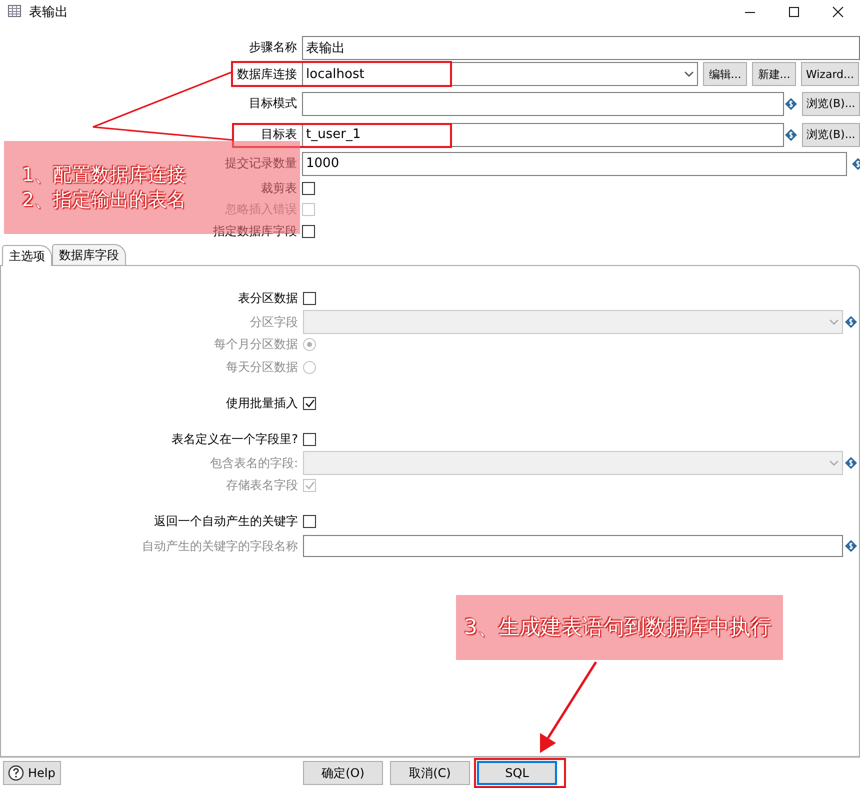 The height and width of the screenshot is (788, 860). I want to click on window-title: 表输出, so click(48, 13).